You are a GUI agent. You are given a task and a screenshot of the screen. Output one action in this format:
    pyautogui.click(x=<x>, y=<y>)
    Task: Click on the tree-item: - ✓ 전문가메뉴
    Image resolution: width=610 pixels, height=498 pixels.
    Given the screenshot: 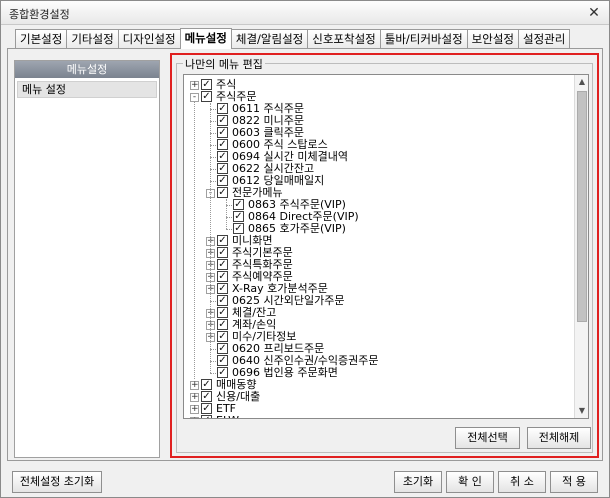 What is the action you would take?
    pyautogui.click(x=379, y=193)
    